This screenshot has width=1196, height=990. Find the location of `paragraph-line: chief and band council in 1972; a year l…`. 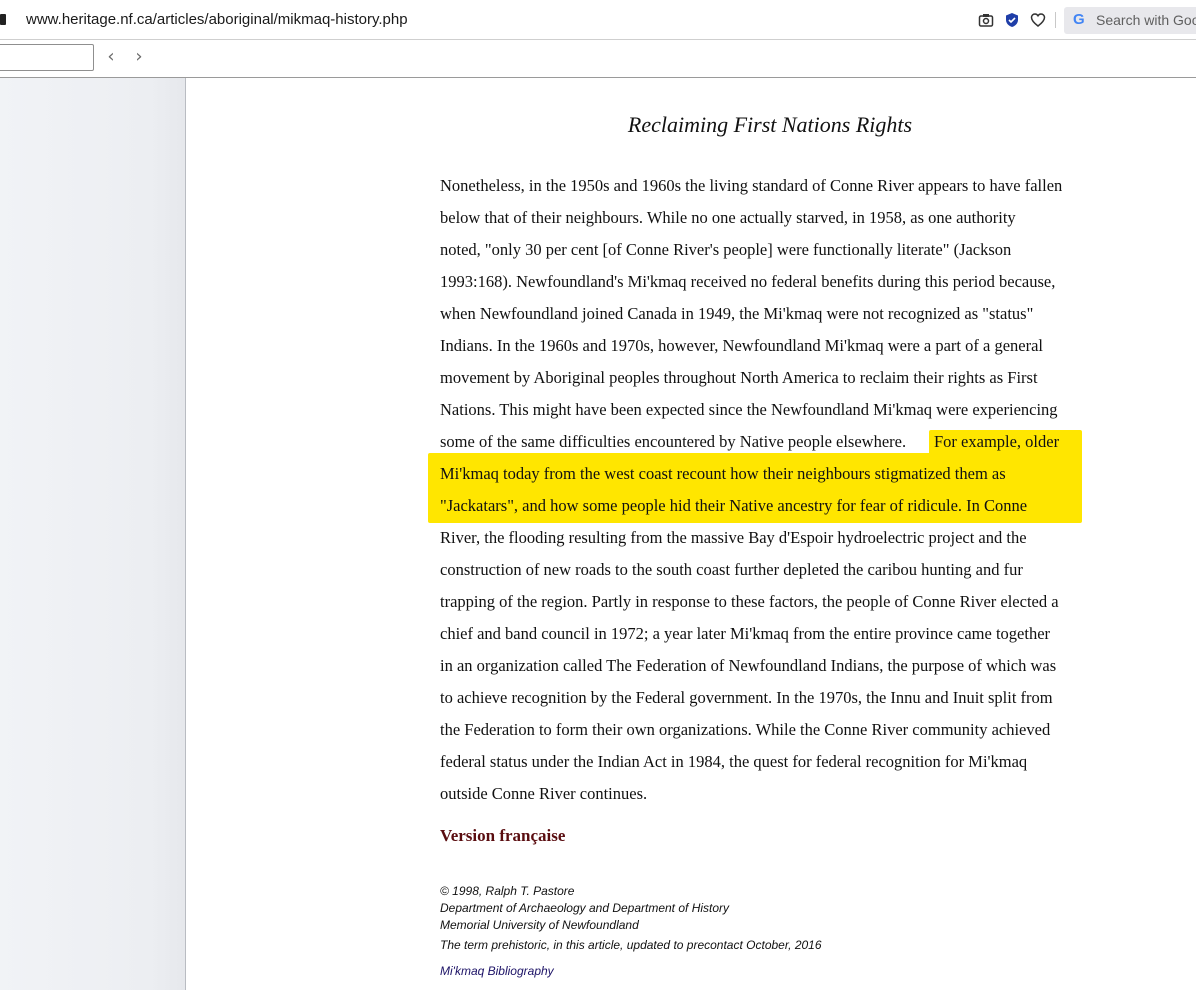

paragraph-line: chief and band council in 1972; a year l… is located at coordinates (745, 633).